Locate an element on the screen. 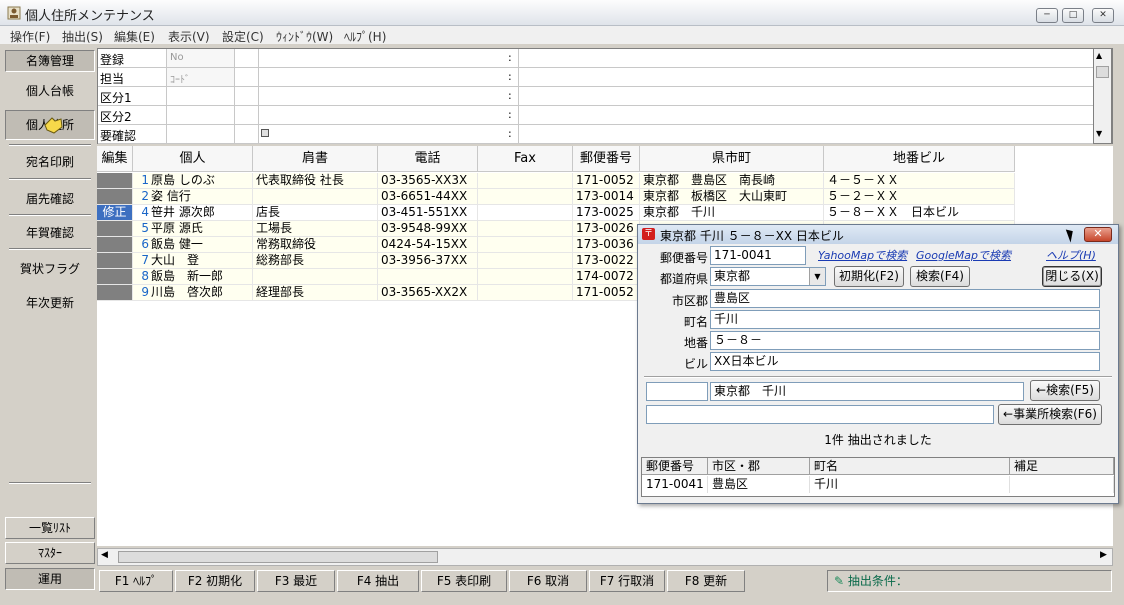  cell-name: 原島 しのぶ is located at coordinates (193, 181).